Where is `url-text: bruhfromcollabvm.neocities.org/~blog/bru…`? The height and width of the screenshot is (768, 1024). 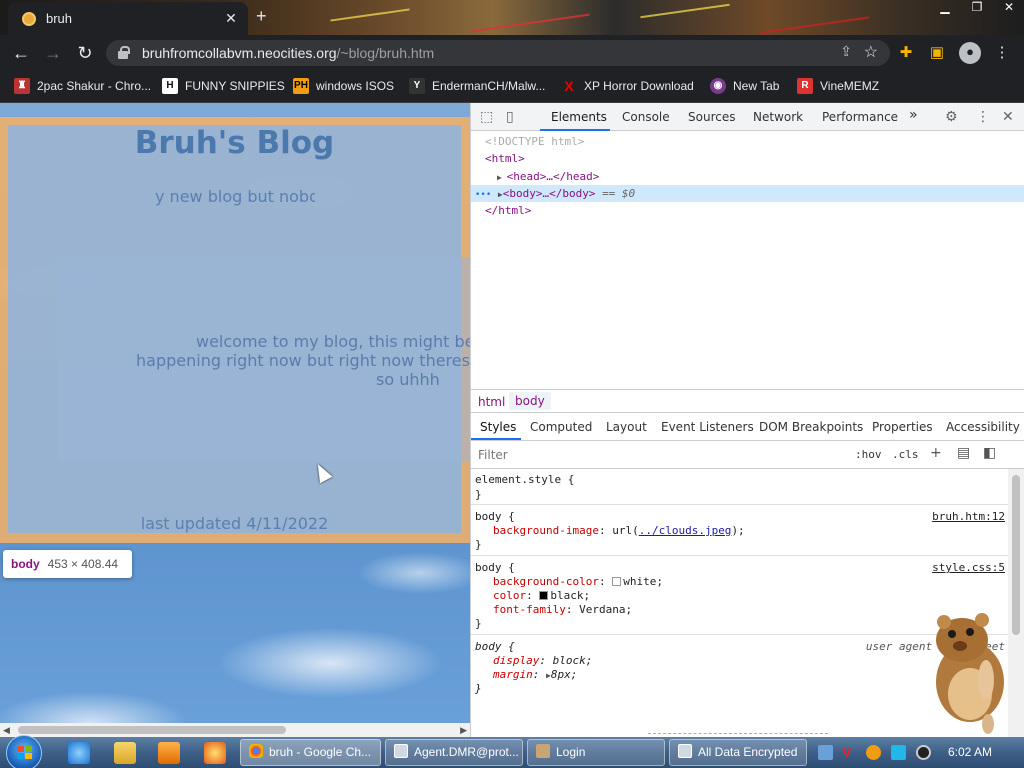 url-text: bruhfromcollabvm.neocities.org/~blog/bru… is located at coordinates (288, 53).